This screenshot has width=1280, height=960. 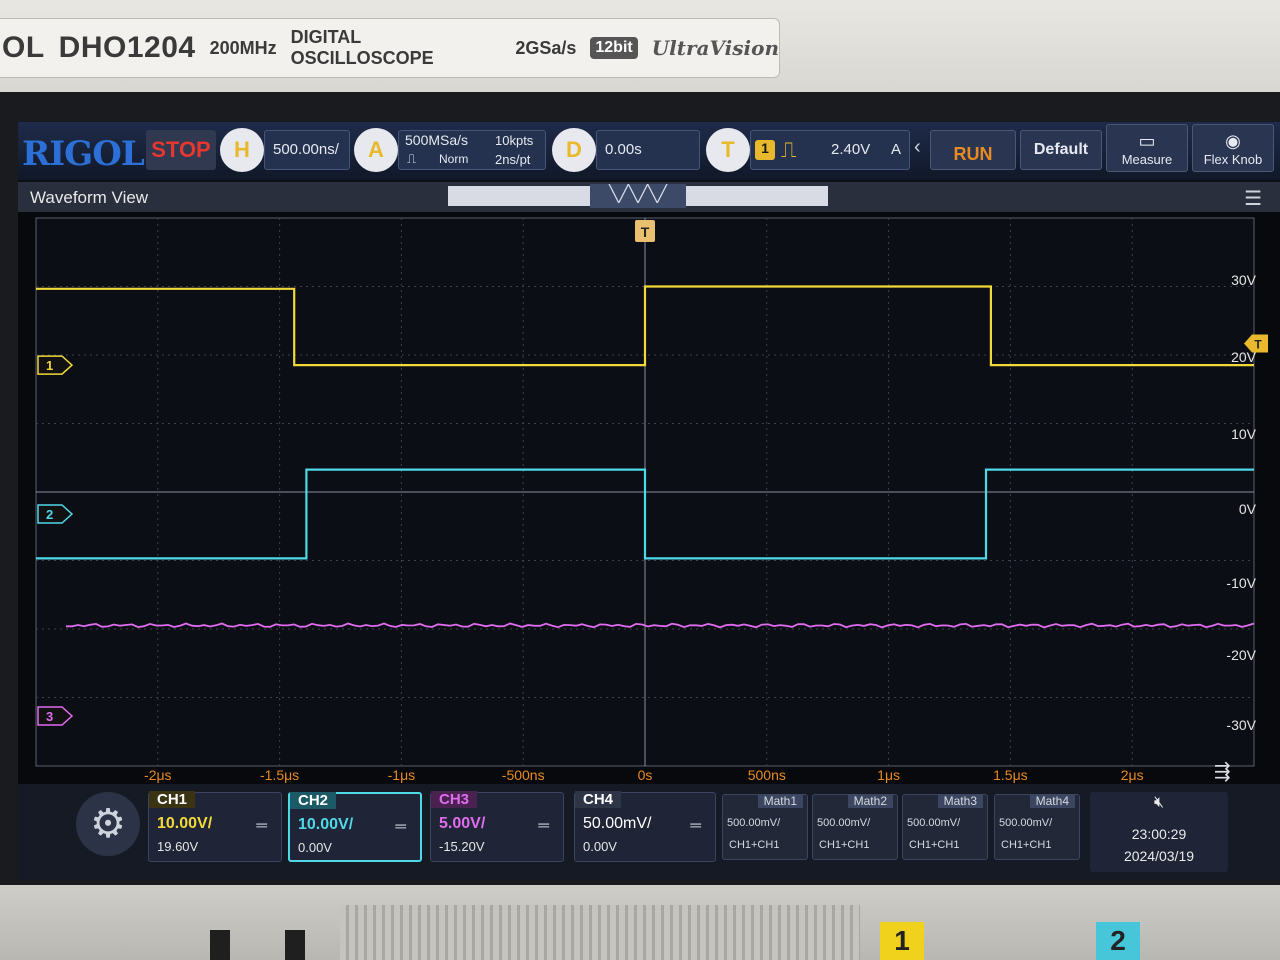 I want to click on trigger-level-label: T, so click(x=1258, y=345).